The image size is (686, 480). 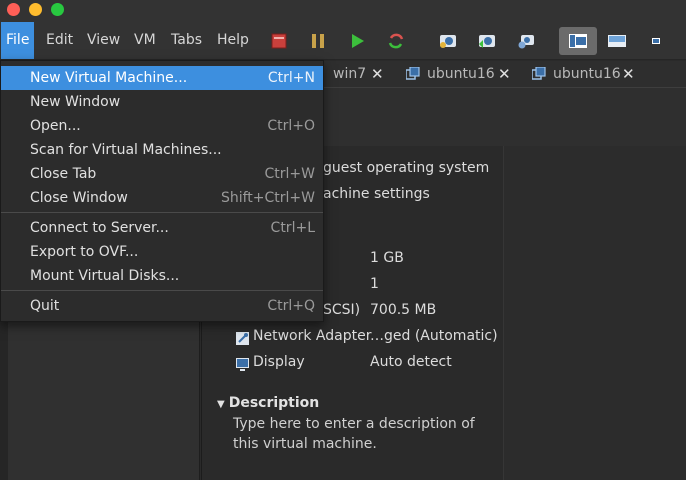 What do you see at coordinates (162, 102) in the screenshot?
I see `menu-item-new-window: New Window` at bounding box center [162, 102].